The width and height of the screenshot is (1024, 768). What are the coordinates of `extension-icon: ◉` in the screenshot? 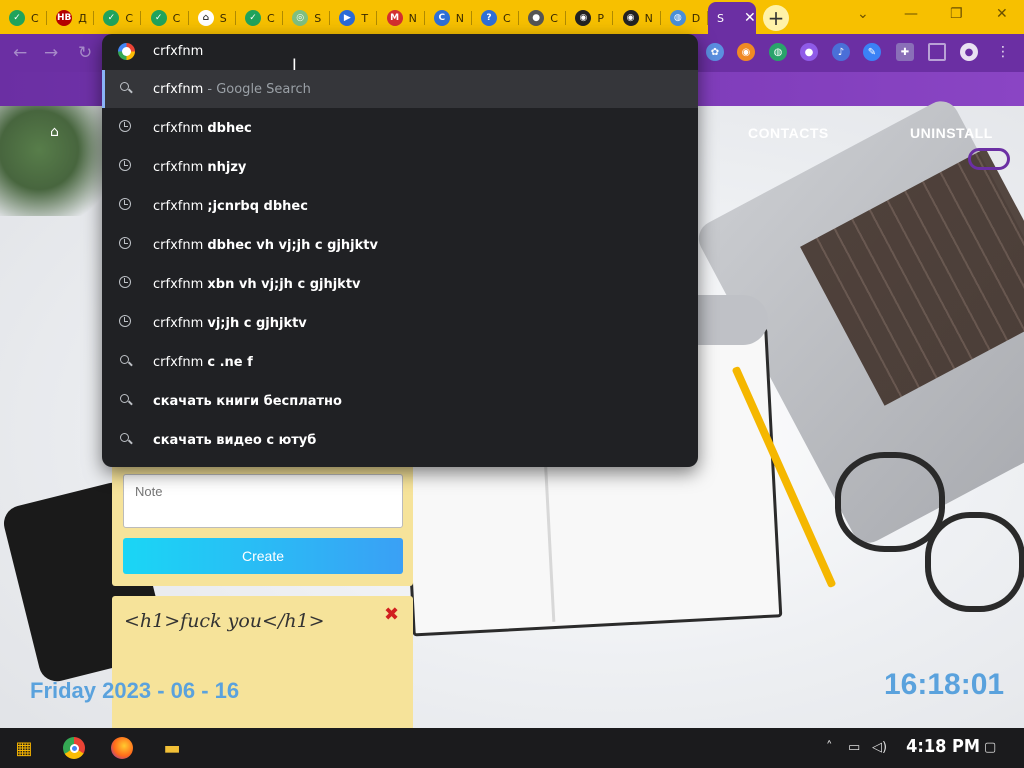 It's located at (746, 52).